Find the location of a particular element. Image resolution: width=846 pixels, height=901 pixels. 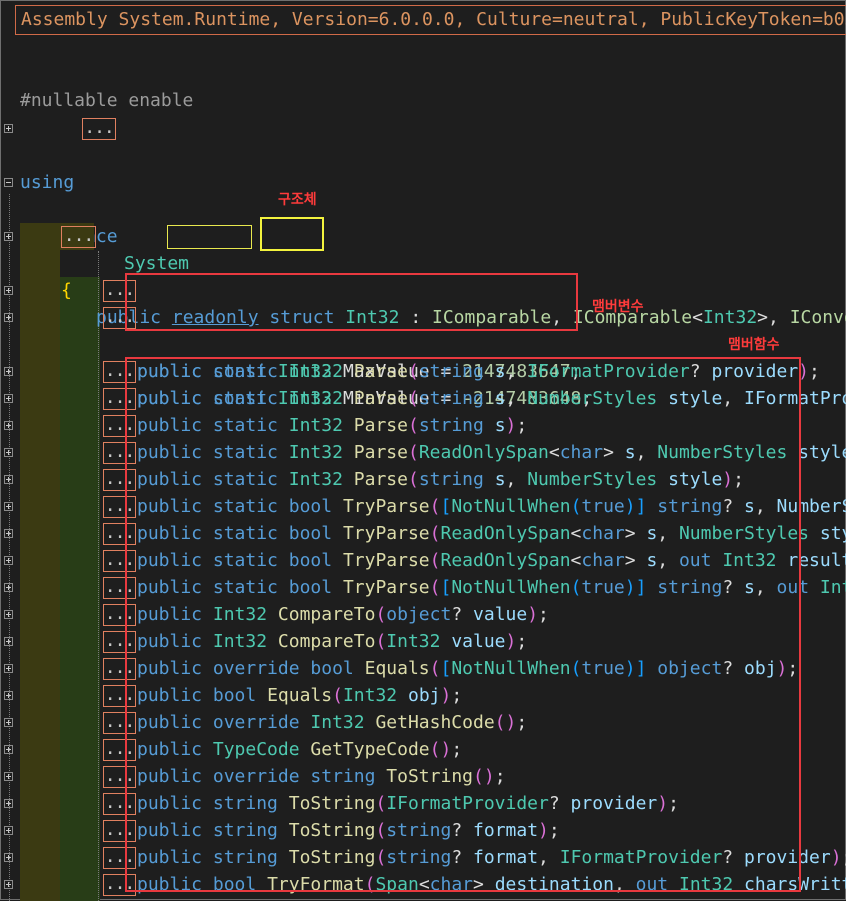

code-line-open-brace: { is located at coordinates (423, 221).